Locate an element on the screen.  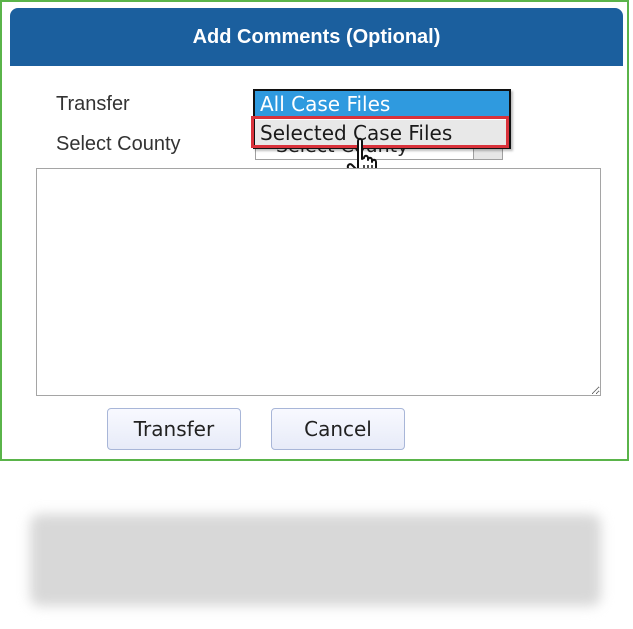
select-county-label: Select County is located at coordinates (118, 144).